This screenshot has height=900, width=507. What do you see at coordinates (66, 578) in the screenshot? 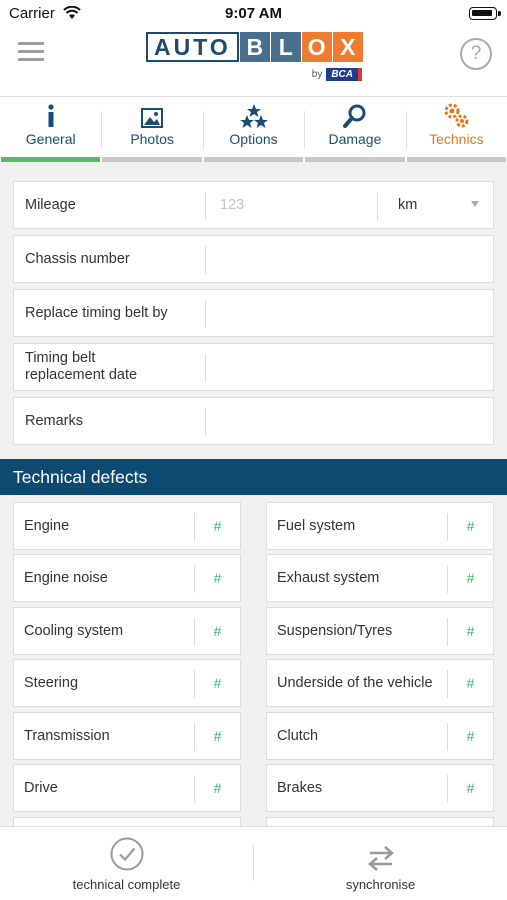
I see `defect-label: Engine noise` at bounding box center [66, 578].